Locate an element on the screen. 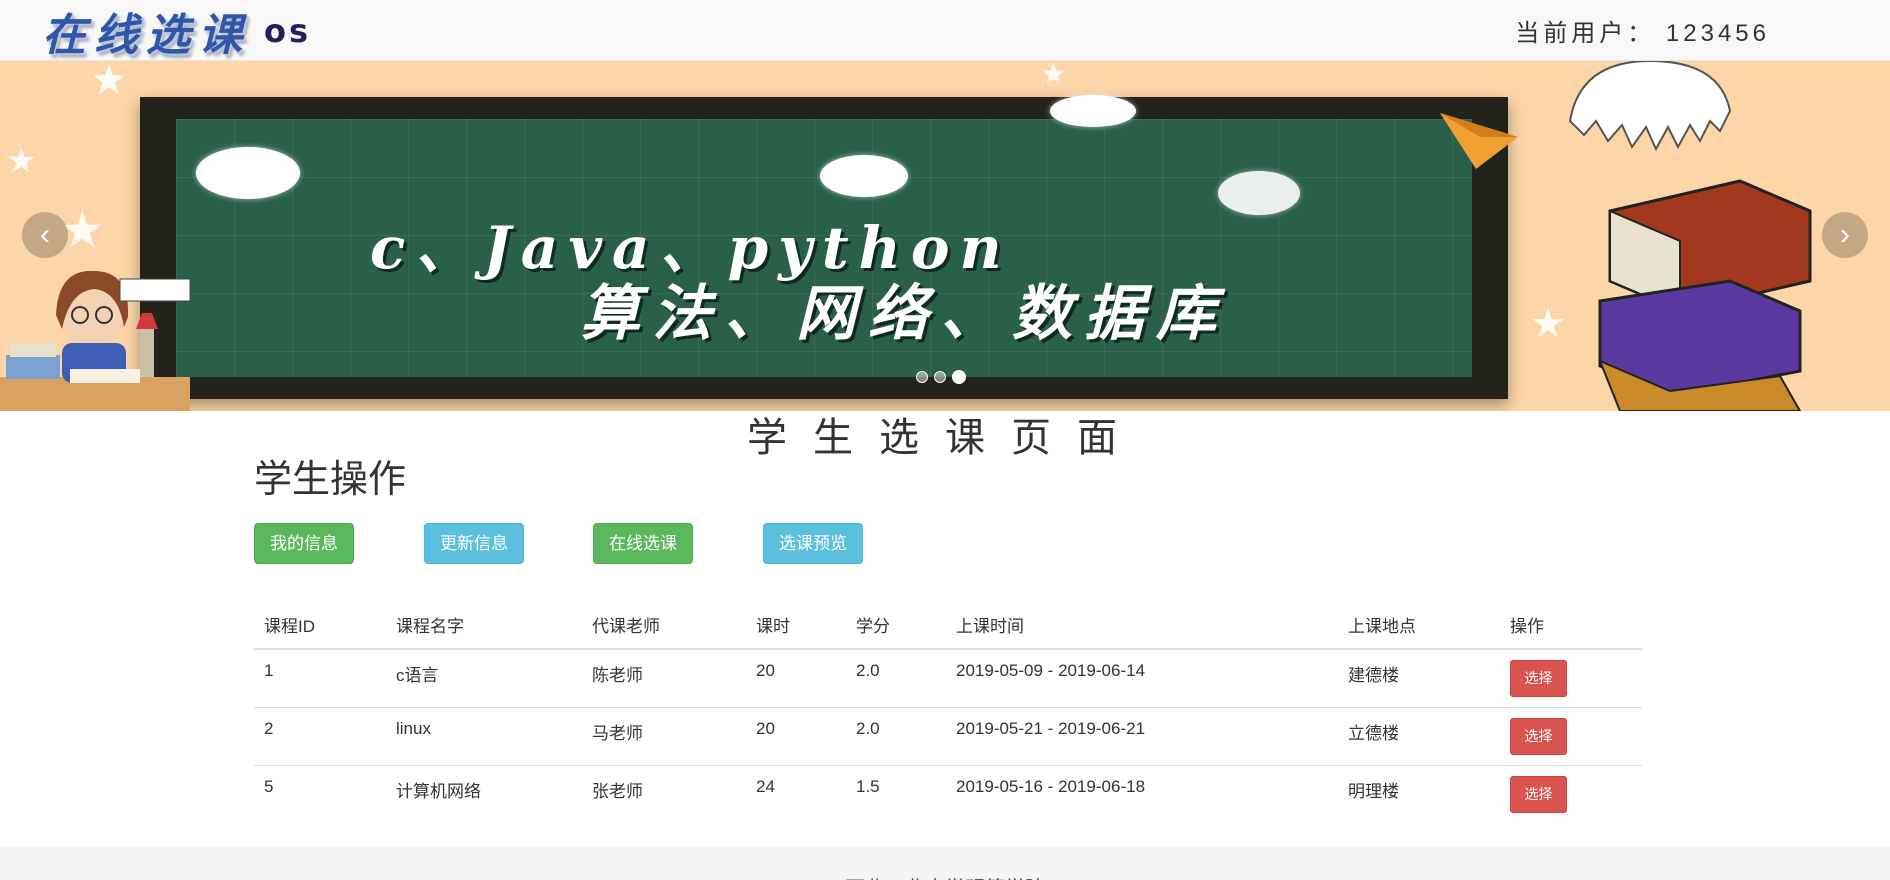 The image size is (1890, 880). paper-plane-icon is located at coordinates (1479, 141).